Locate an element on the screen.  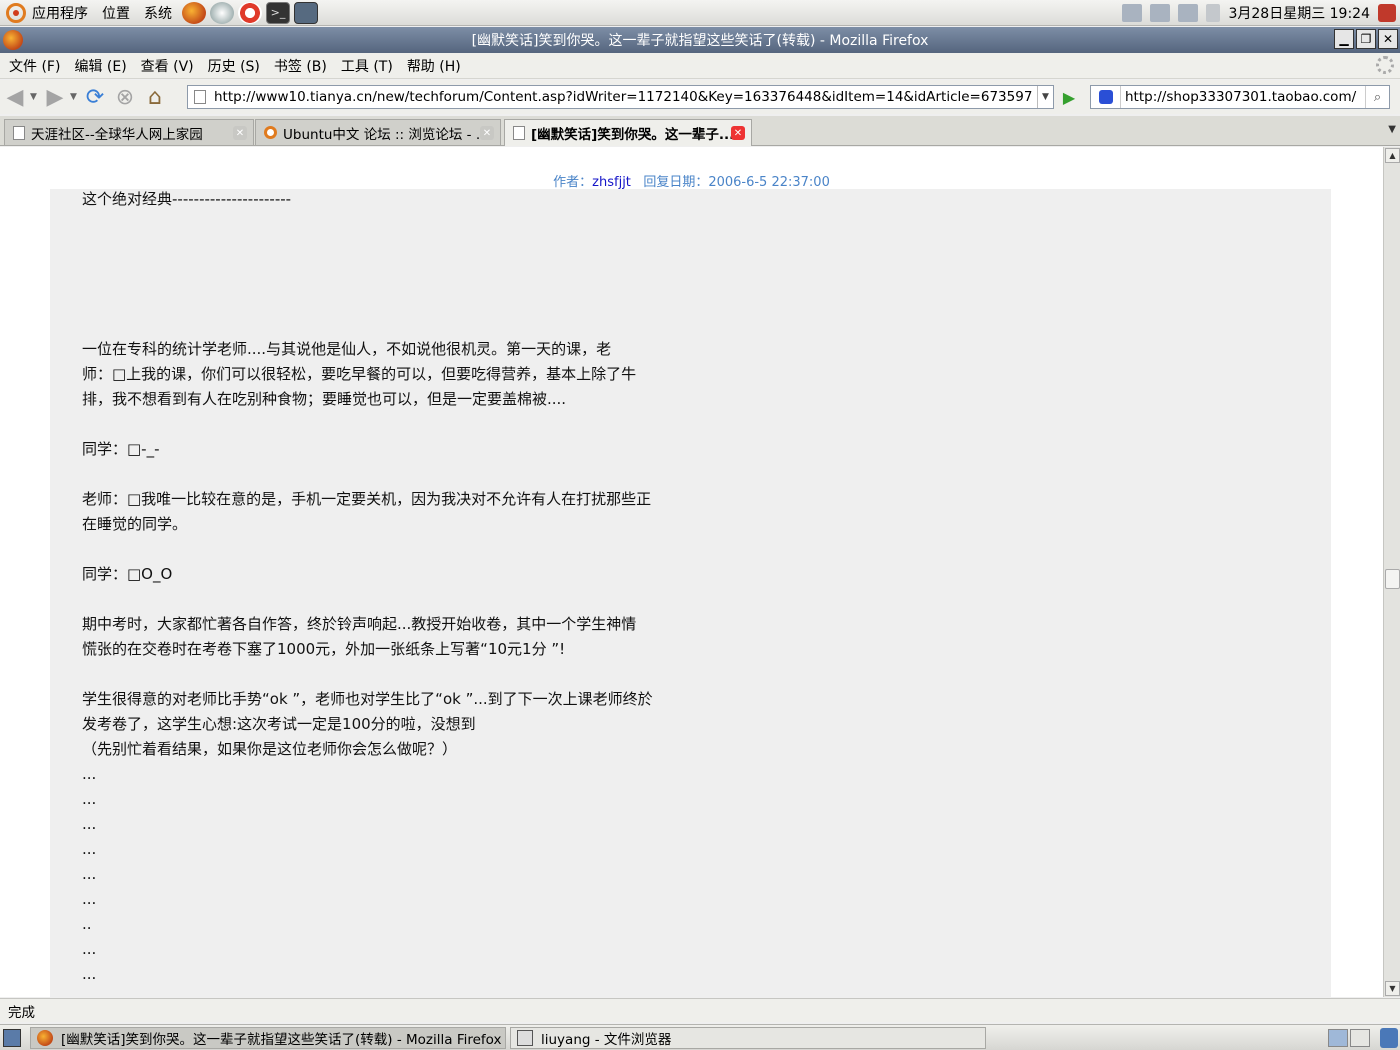
network-icon is located at coordinates (1188, 13).